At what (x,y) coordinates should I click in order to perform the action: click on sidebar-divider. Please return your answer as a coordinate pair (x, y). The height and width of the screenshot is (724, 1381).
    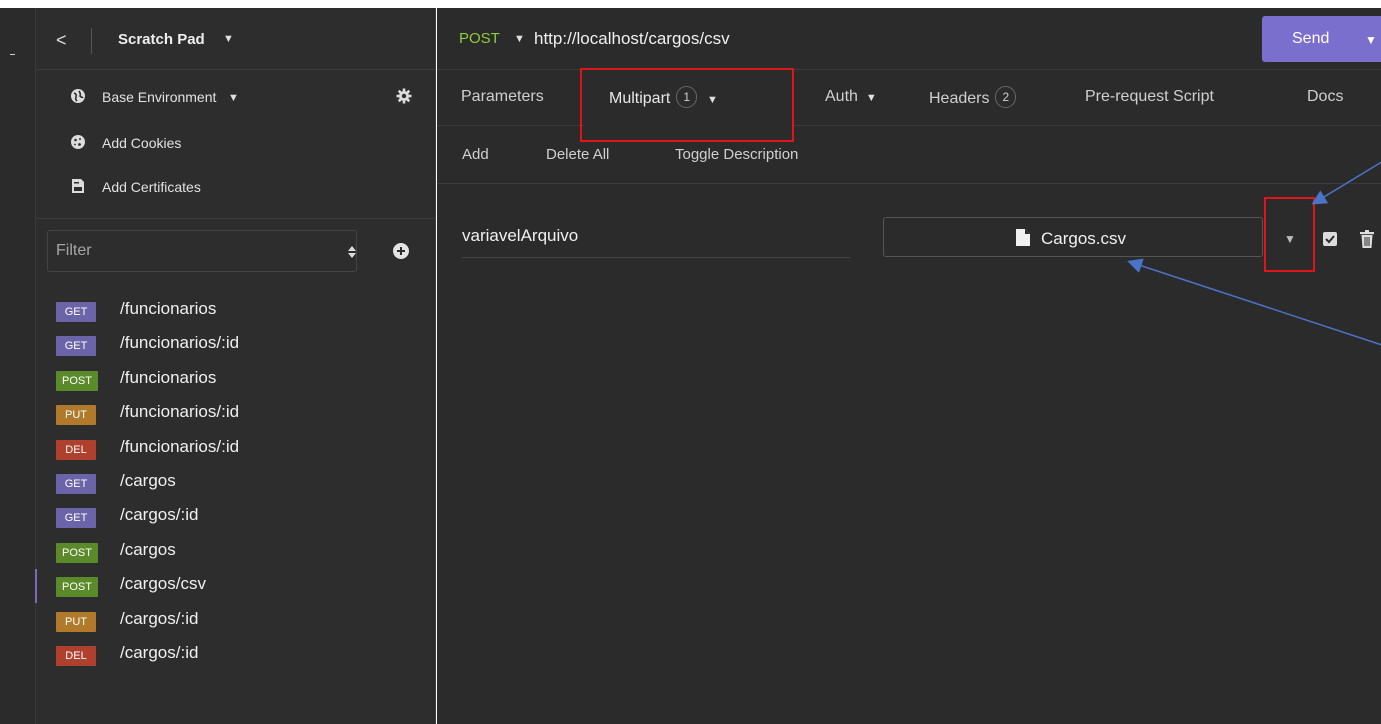
    Looking at the image, I should click on (236, 218).